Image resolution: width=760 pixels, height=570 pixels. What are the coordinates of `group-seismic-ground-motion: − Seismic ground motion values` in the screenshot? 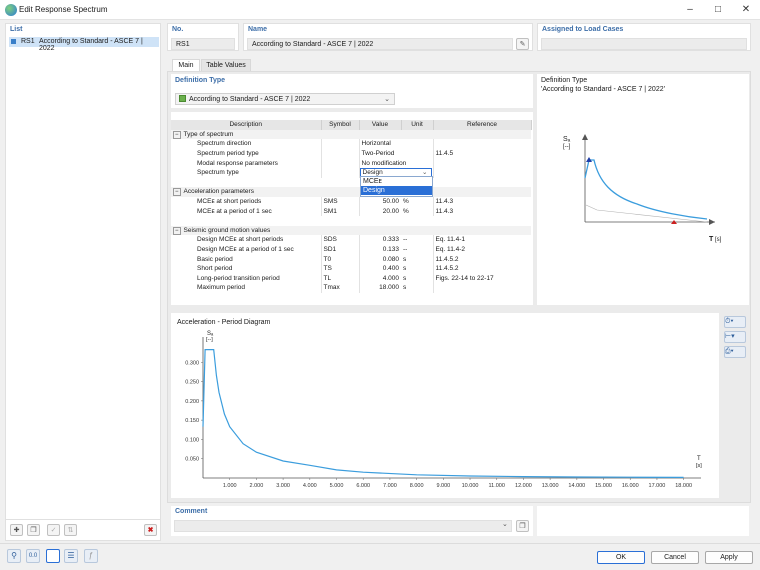 It's located at (351, 230).